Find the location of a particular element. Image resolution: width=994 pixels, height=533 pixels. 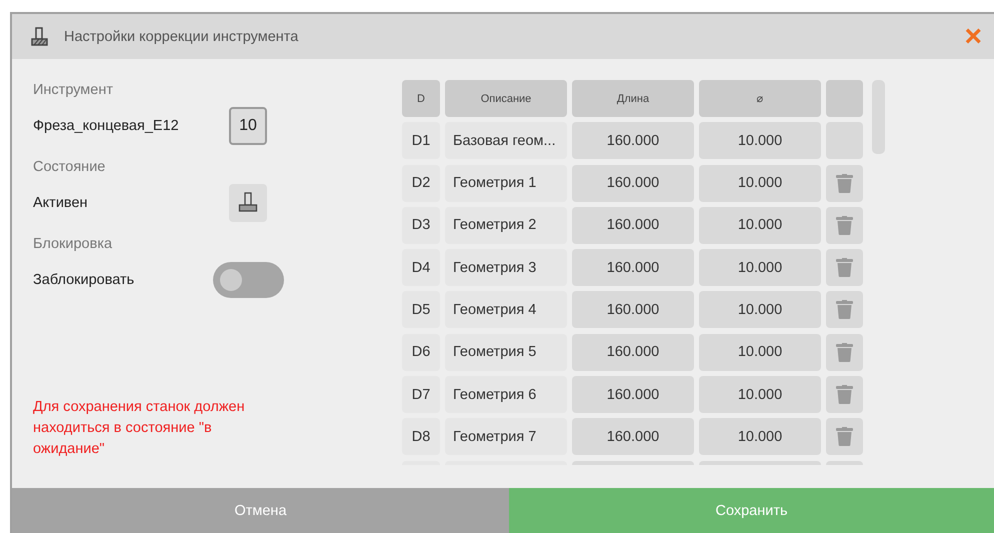

field-label: Инструмент is located at coordinates (73, 90).